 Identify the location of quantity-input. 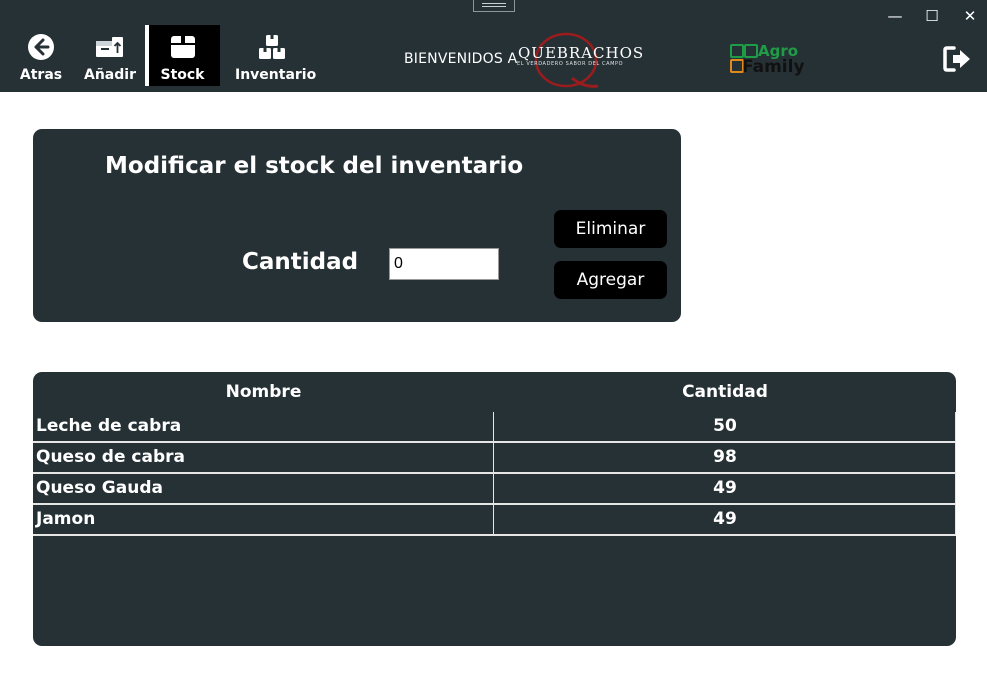
(444, 264).